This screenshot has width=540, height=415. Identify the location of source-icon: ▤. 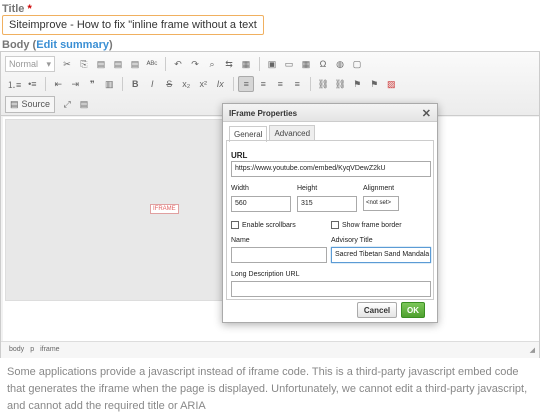
(14, 103).